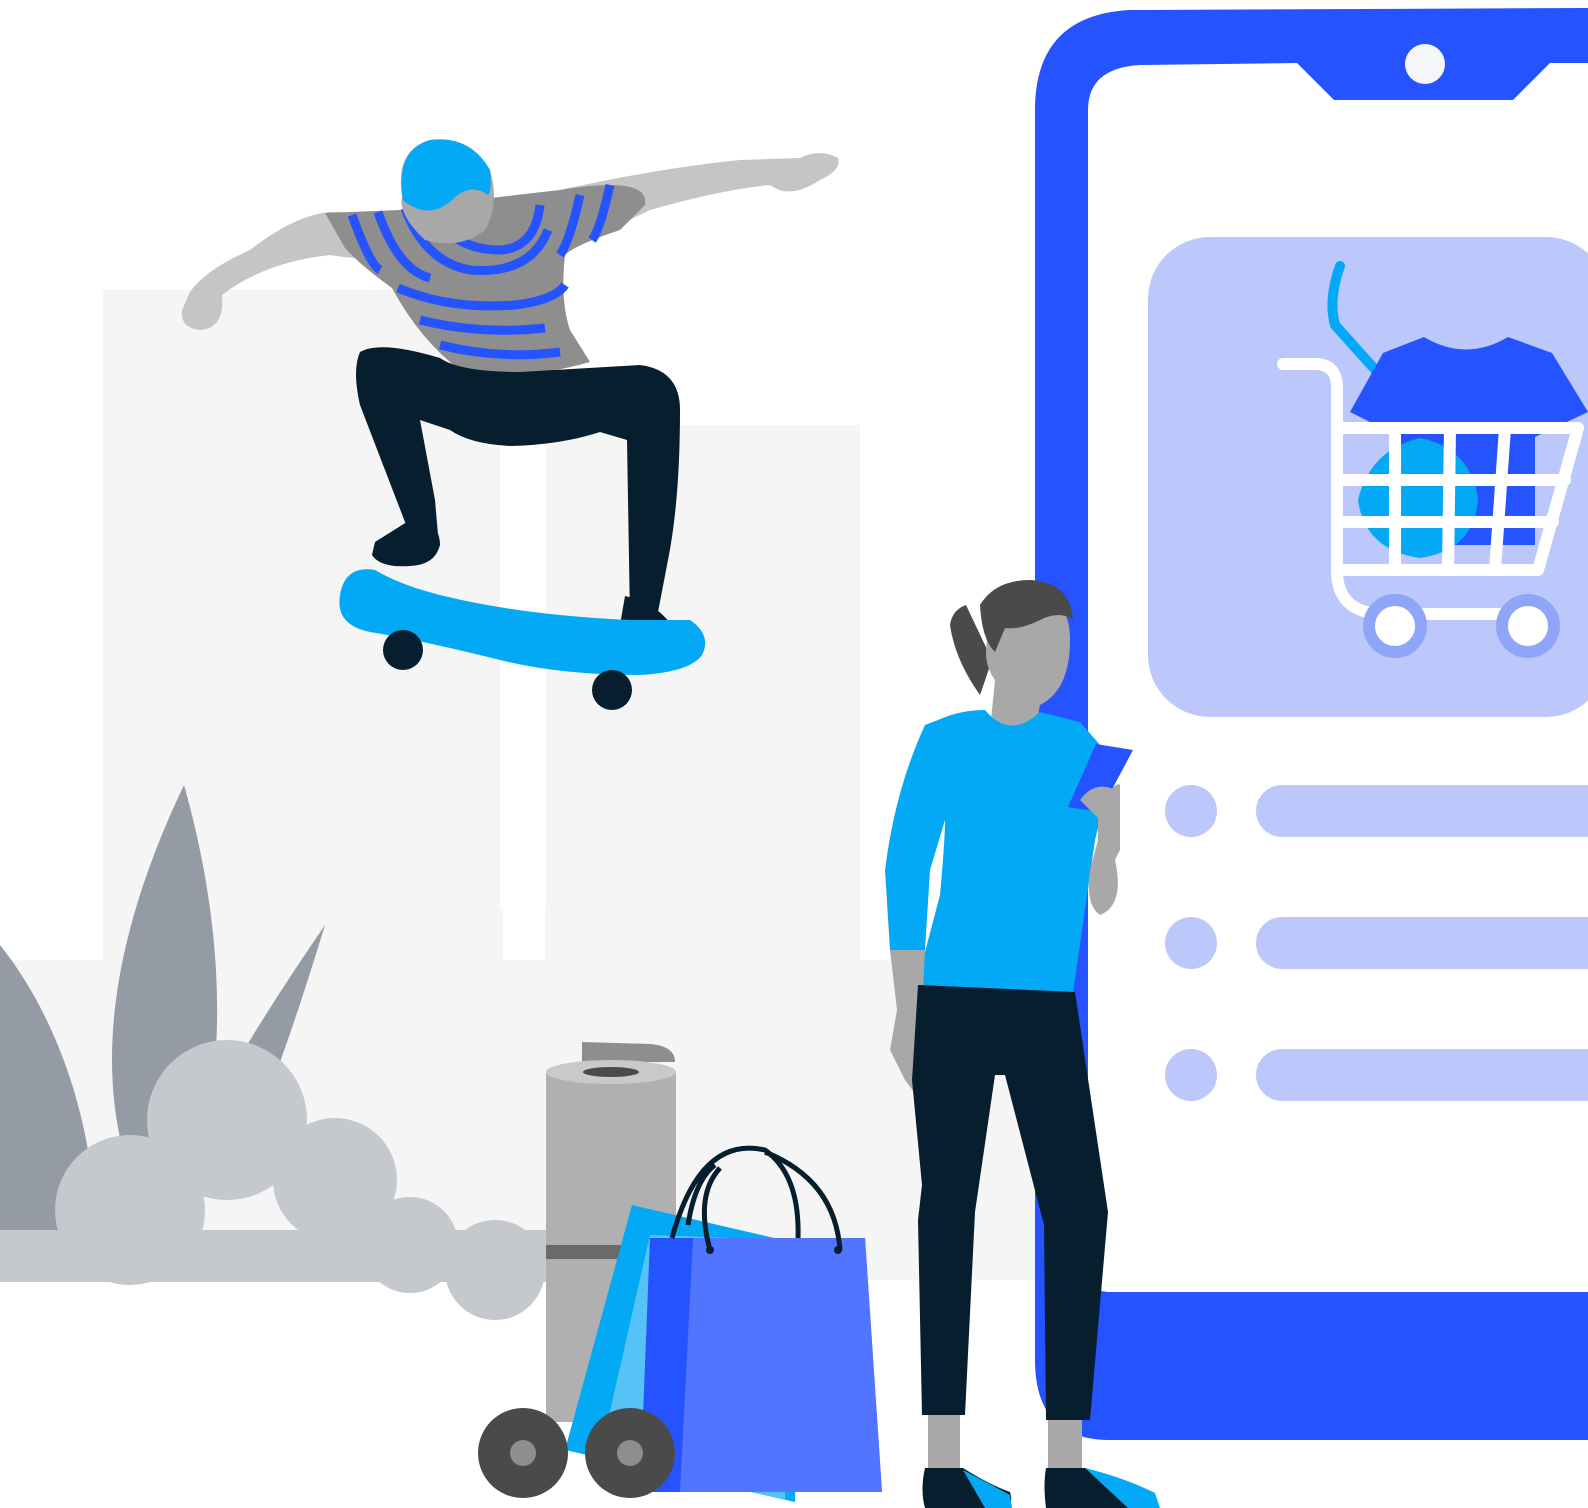  What do you see at coordinates (1528, 626) in the screenshot?
I see `cart-wheel-right` at bounding box center [1528, 626].